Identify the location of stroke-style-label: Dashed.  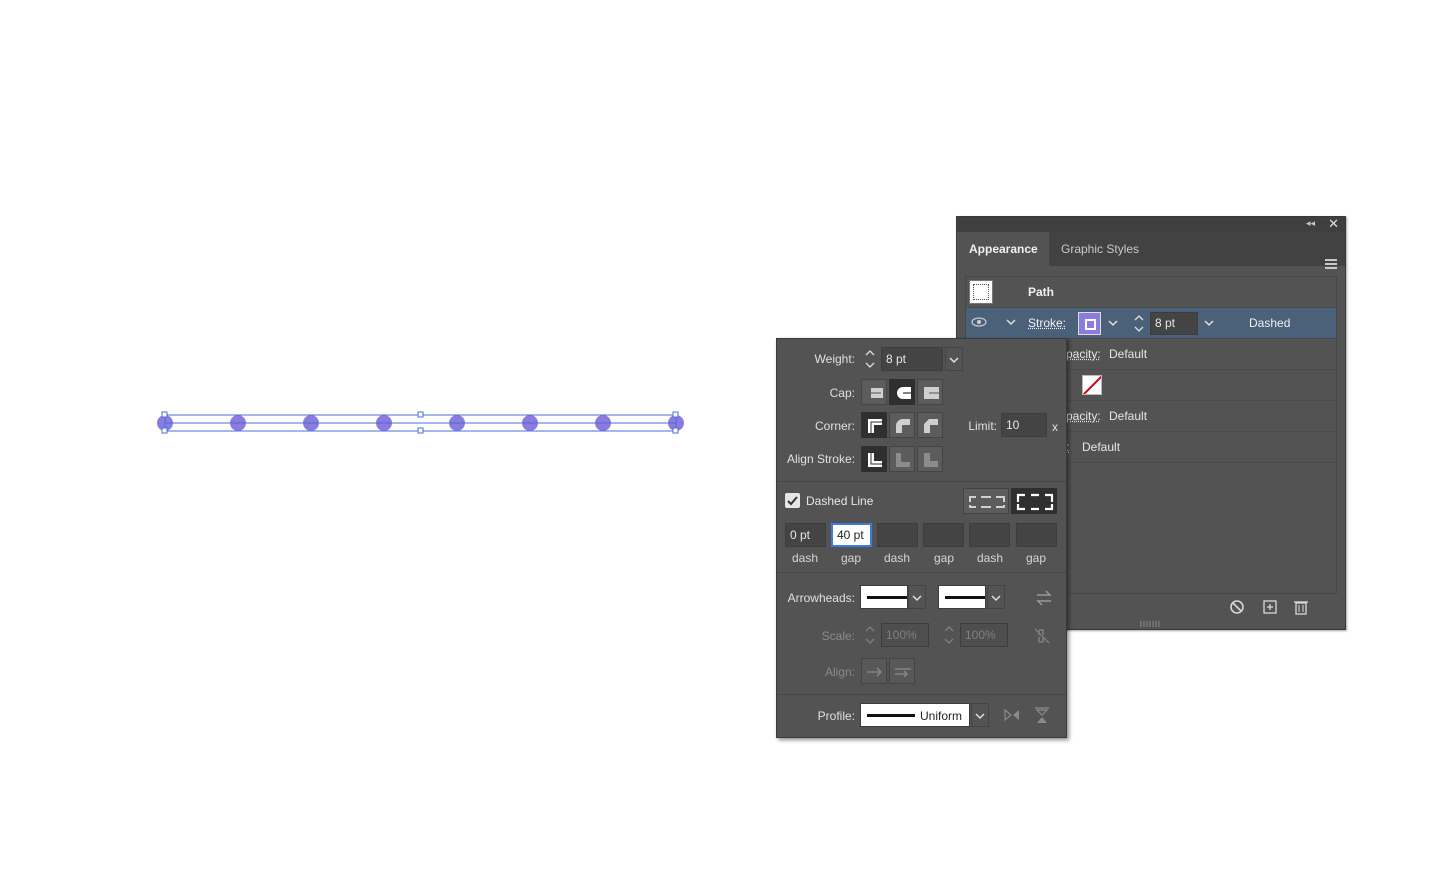
(1270, 323).